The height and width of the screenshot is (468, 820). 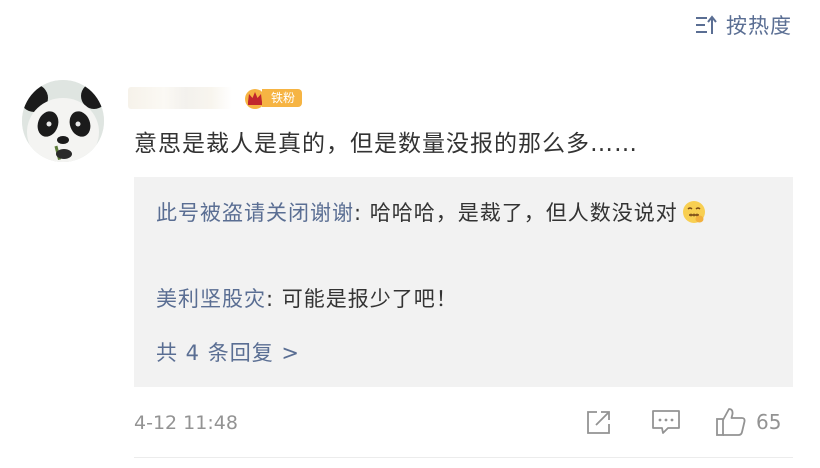 I want to click on sort-icon, so click(x=706, y=24).